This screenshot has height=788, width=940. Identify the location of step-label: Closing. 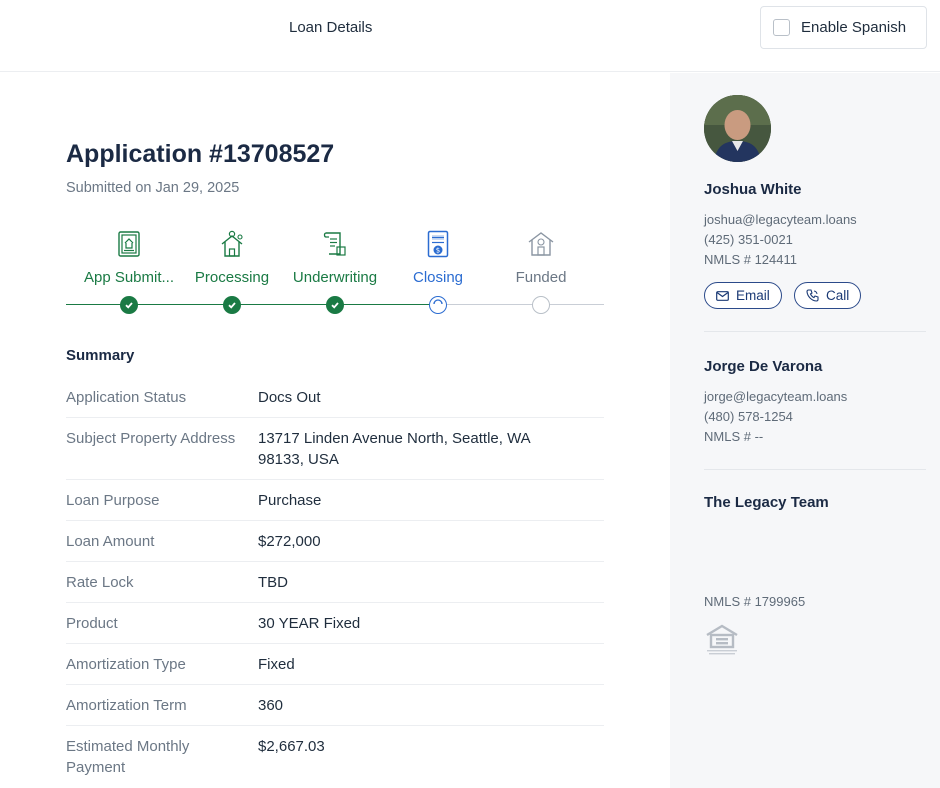
(438, 277).